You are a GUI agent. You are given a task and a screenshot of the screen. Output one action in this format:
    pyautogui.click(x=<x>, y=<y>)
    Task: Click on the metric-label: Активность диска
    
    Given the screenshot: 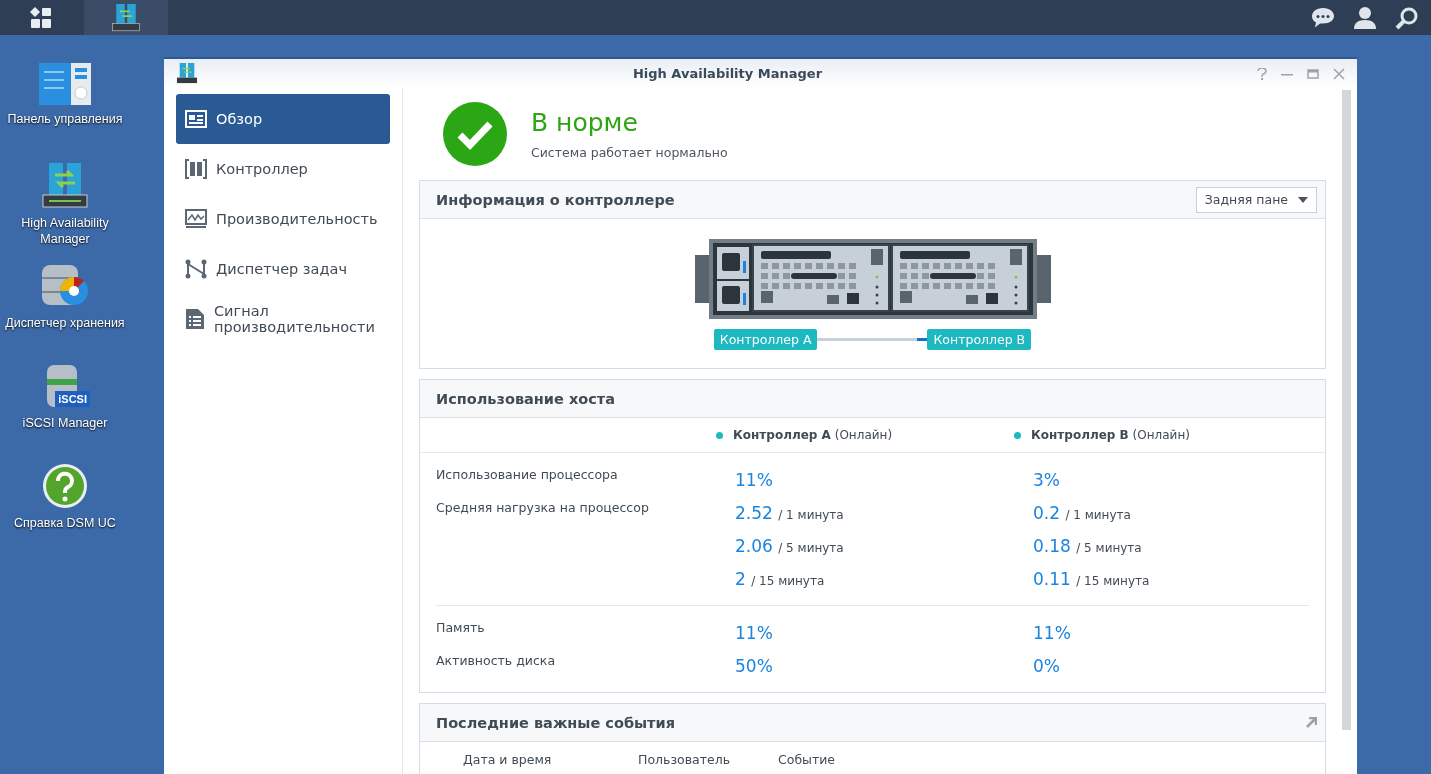 What is the action you would take?
    pyautogui.click(x=496, y=660)
    